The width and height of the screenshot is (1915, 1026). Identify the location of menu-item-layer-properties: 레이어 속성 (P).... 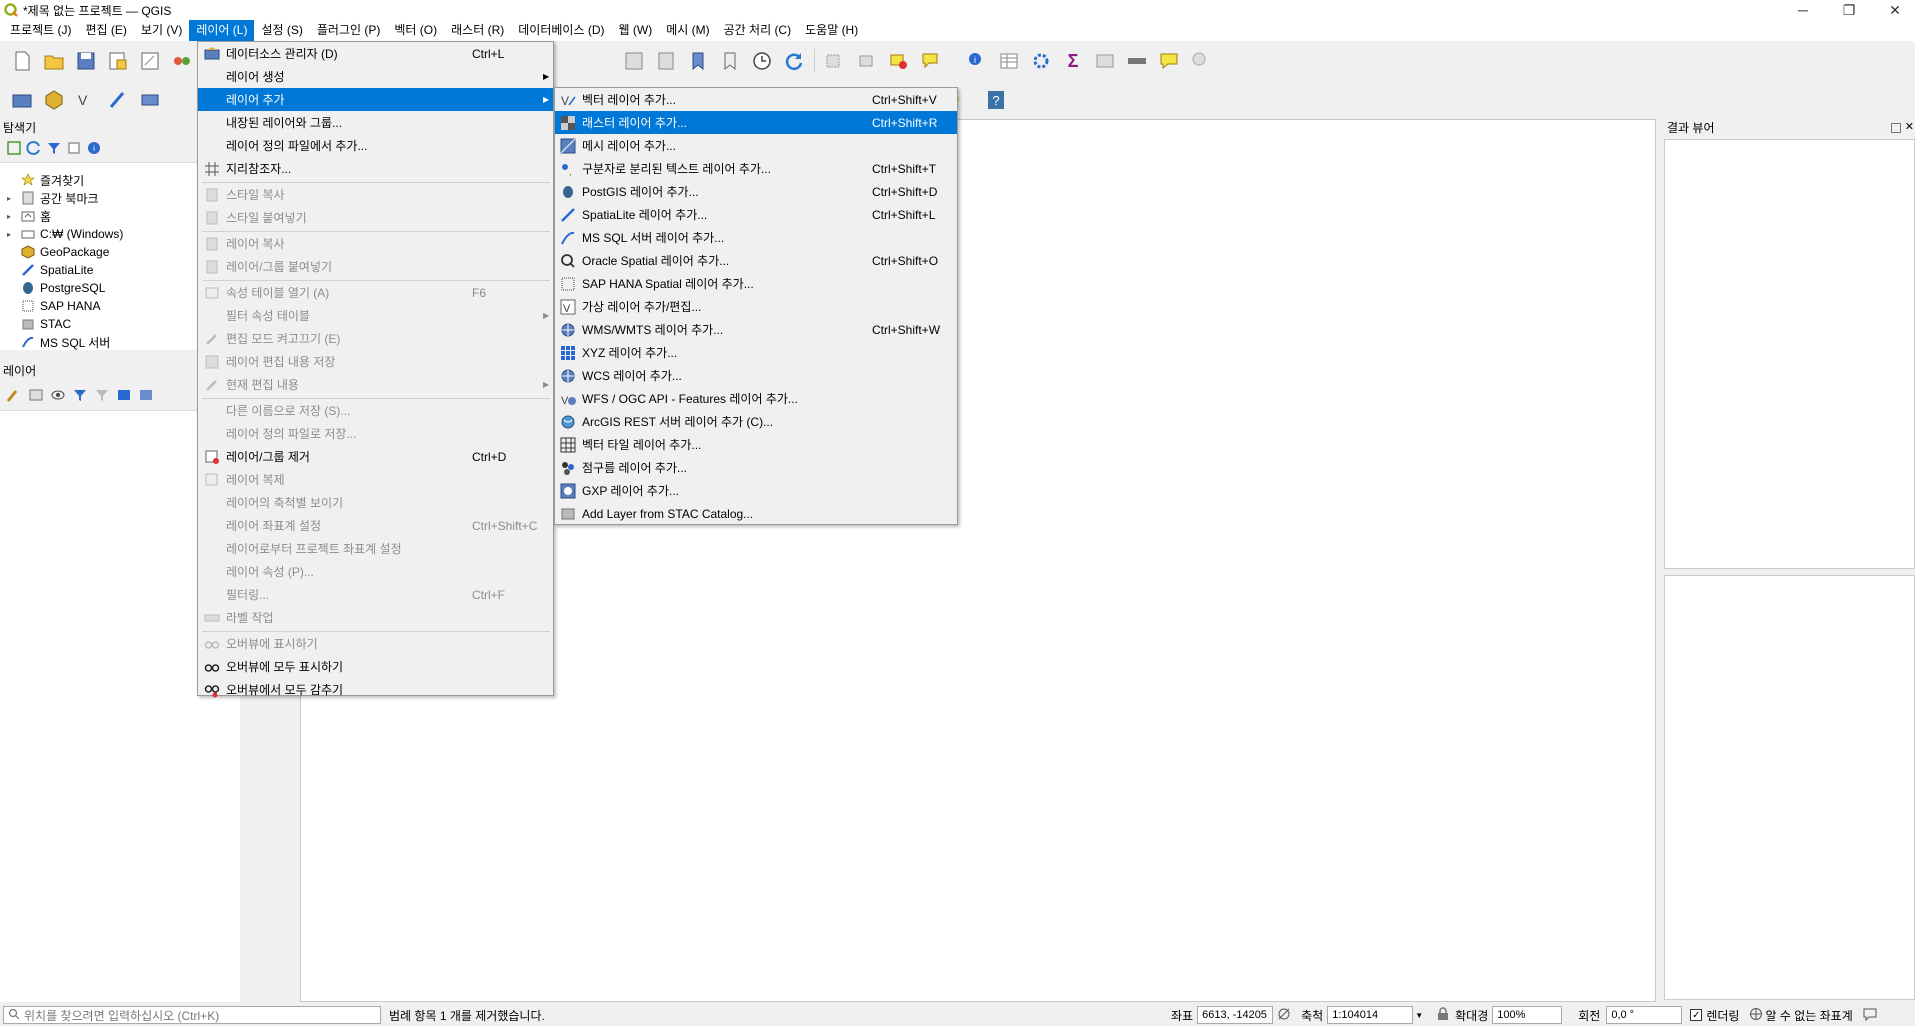
(375, 571).